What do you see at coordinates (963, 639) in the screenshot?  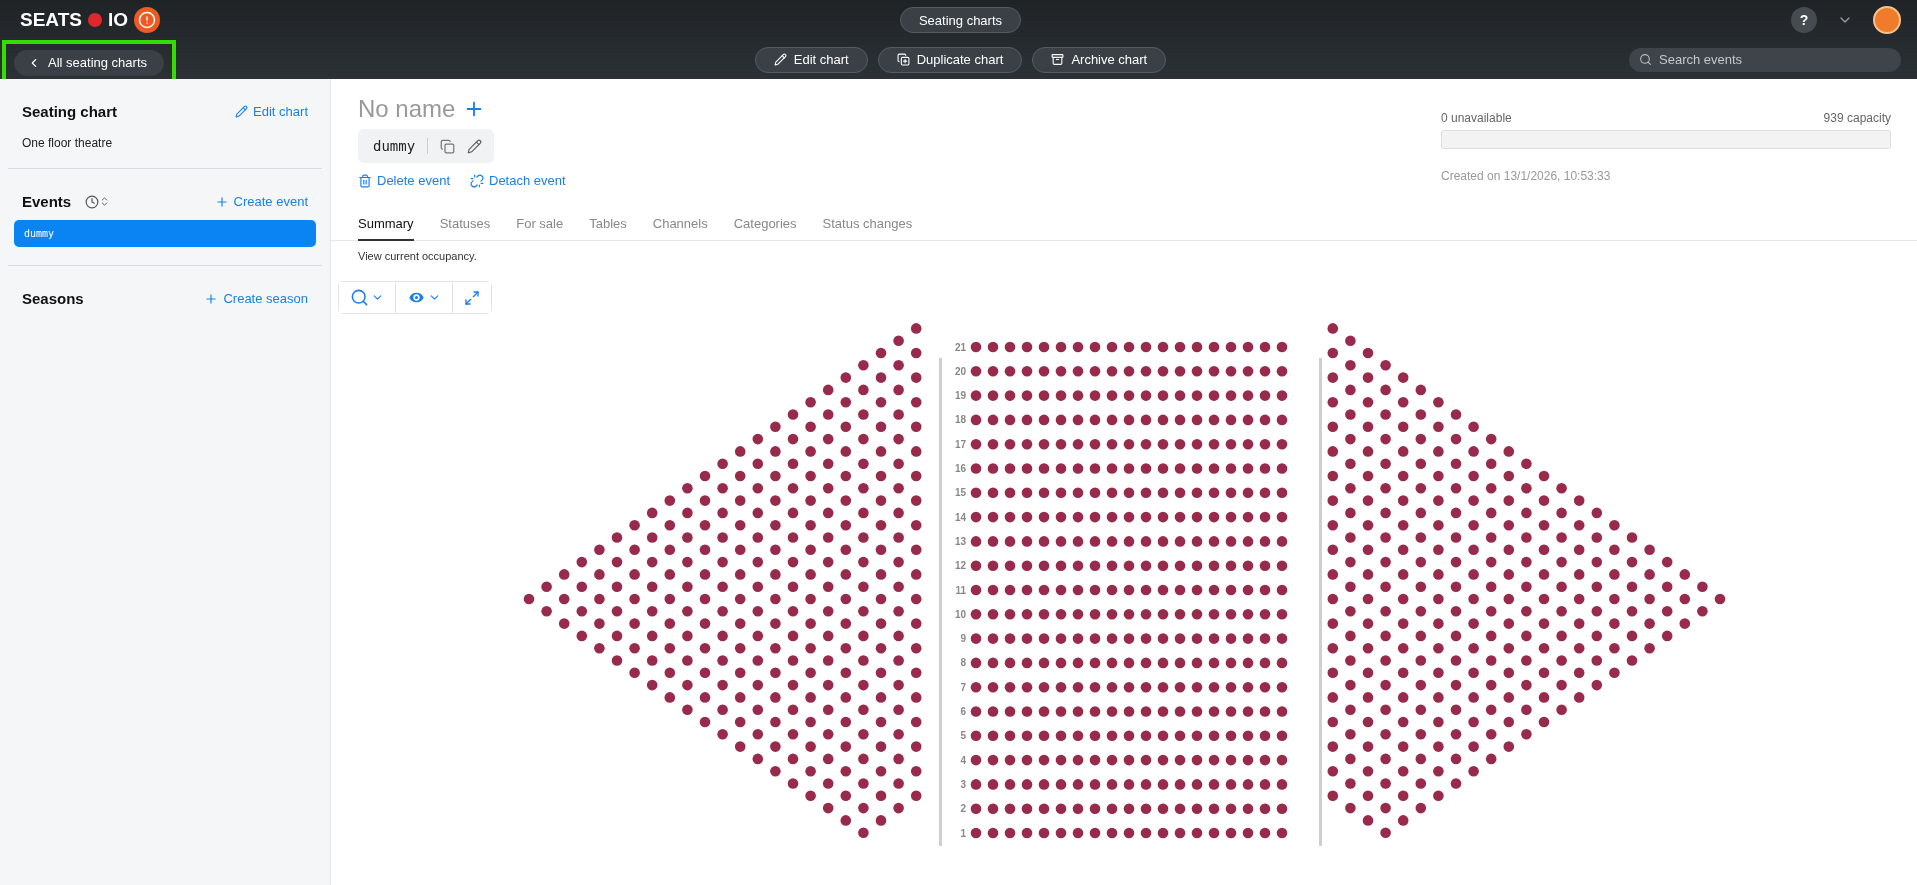 I see `row-label: 9` at bounding box center [963, 639].